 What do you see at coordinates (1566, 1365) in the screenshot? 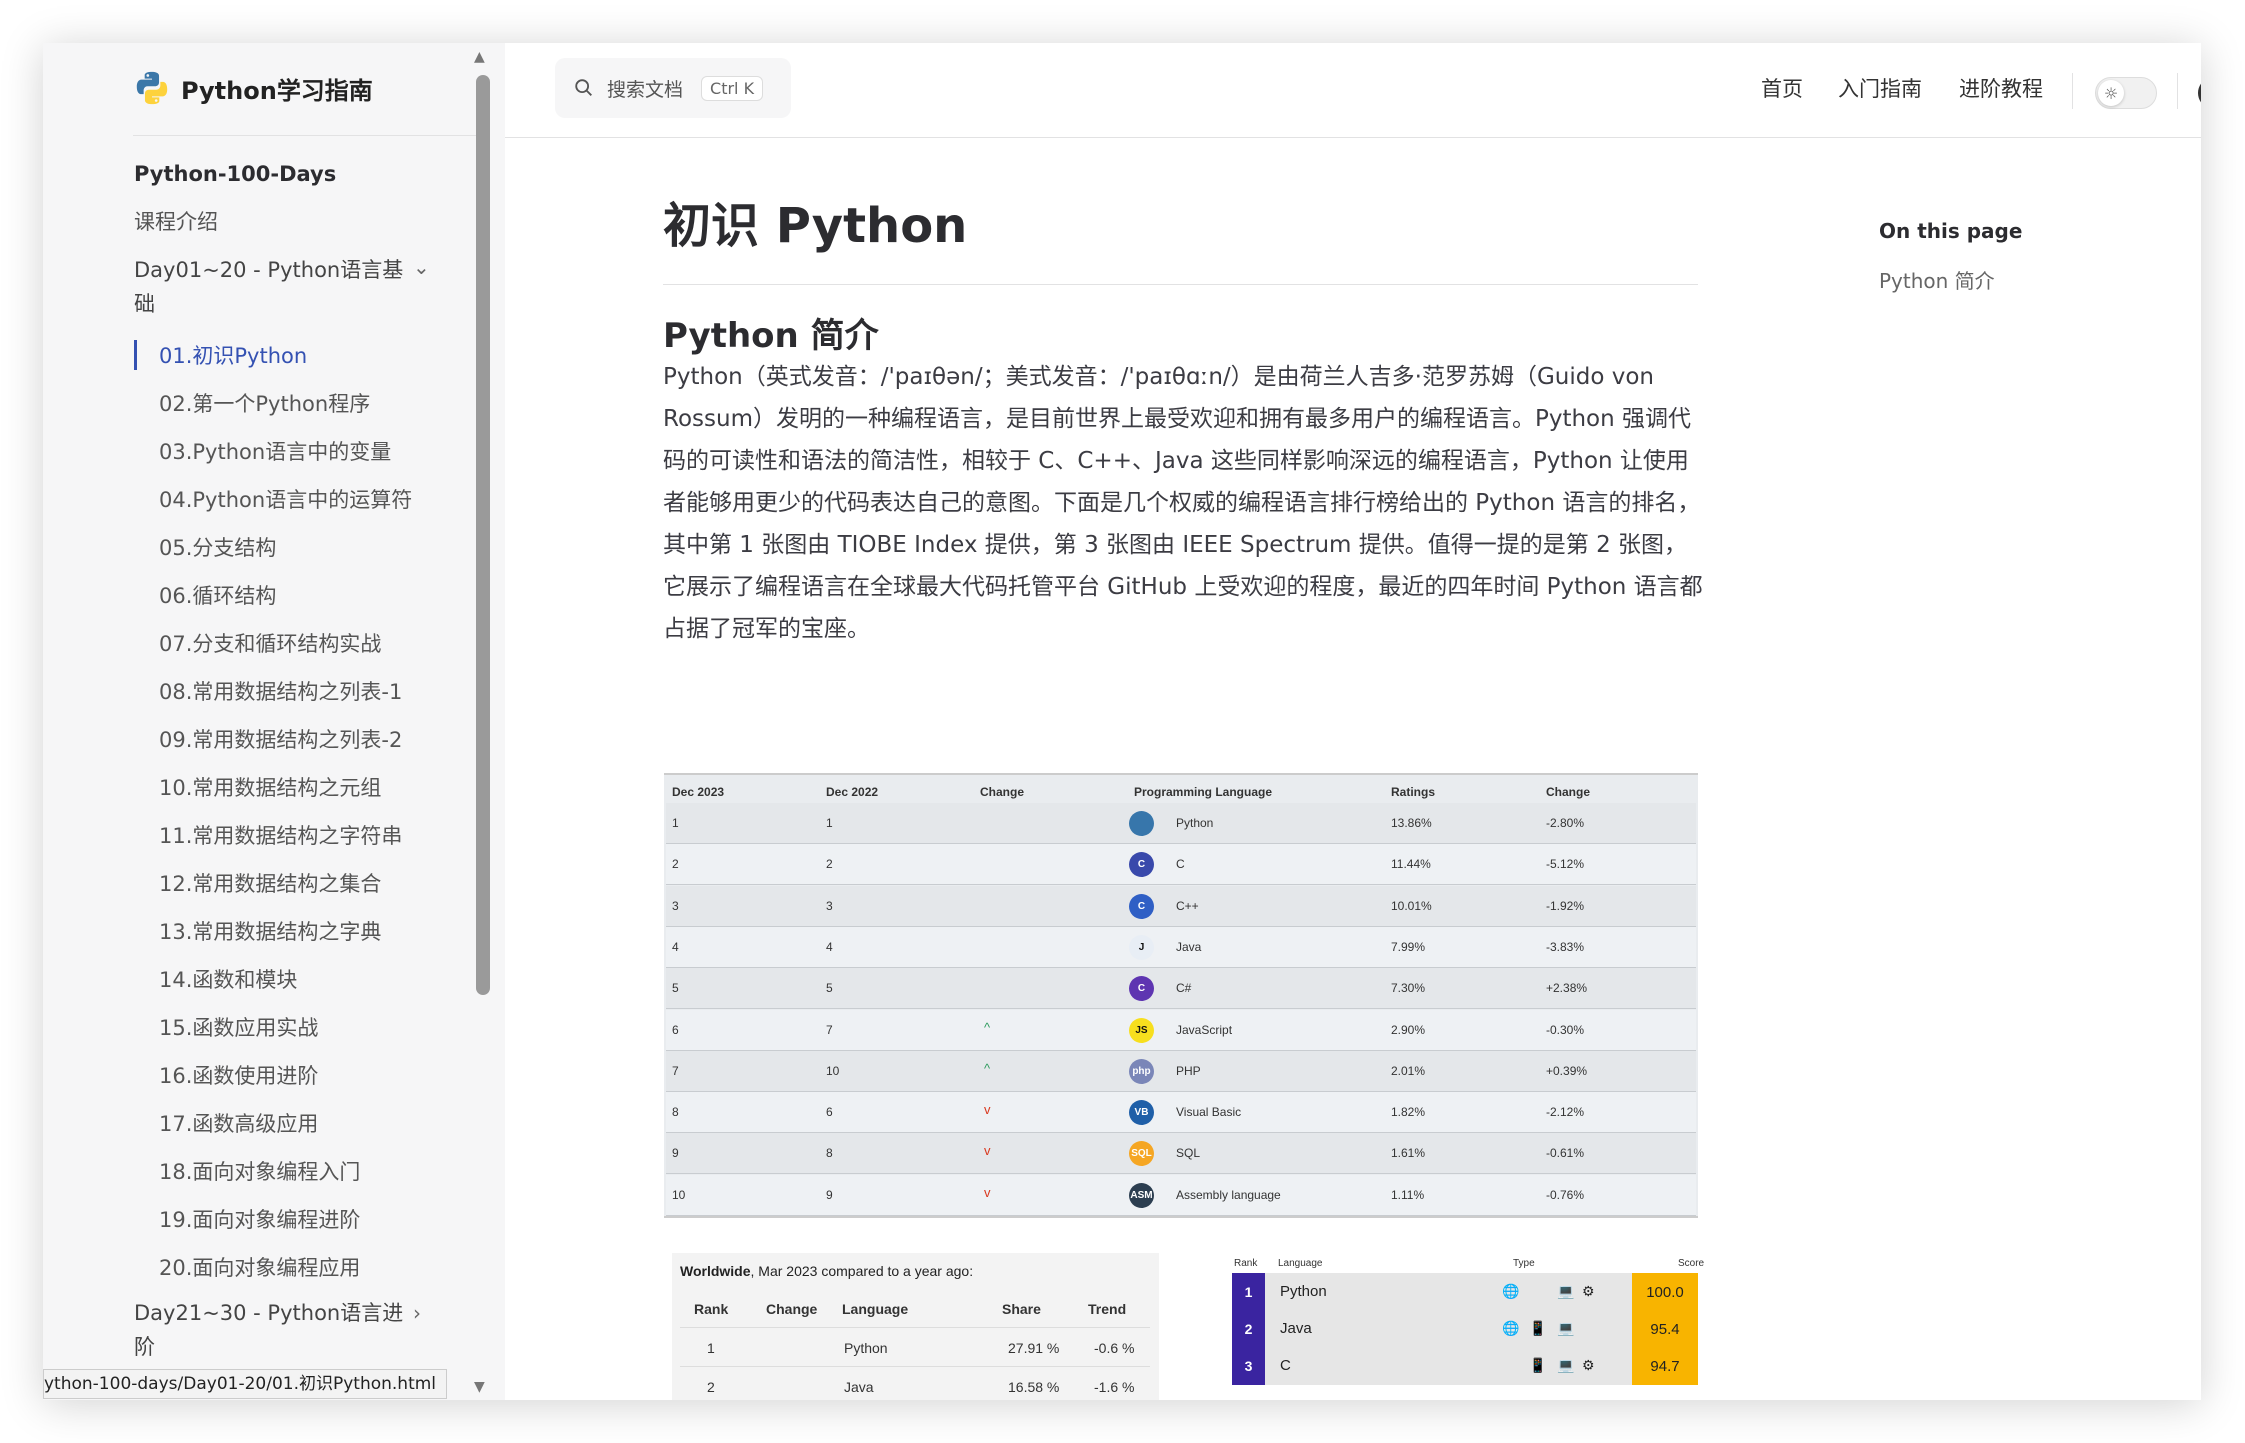
I see `desktop-icon: 💻` at bounding box center [1566, 1365].